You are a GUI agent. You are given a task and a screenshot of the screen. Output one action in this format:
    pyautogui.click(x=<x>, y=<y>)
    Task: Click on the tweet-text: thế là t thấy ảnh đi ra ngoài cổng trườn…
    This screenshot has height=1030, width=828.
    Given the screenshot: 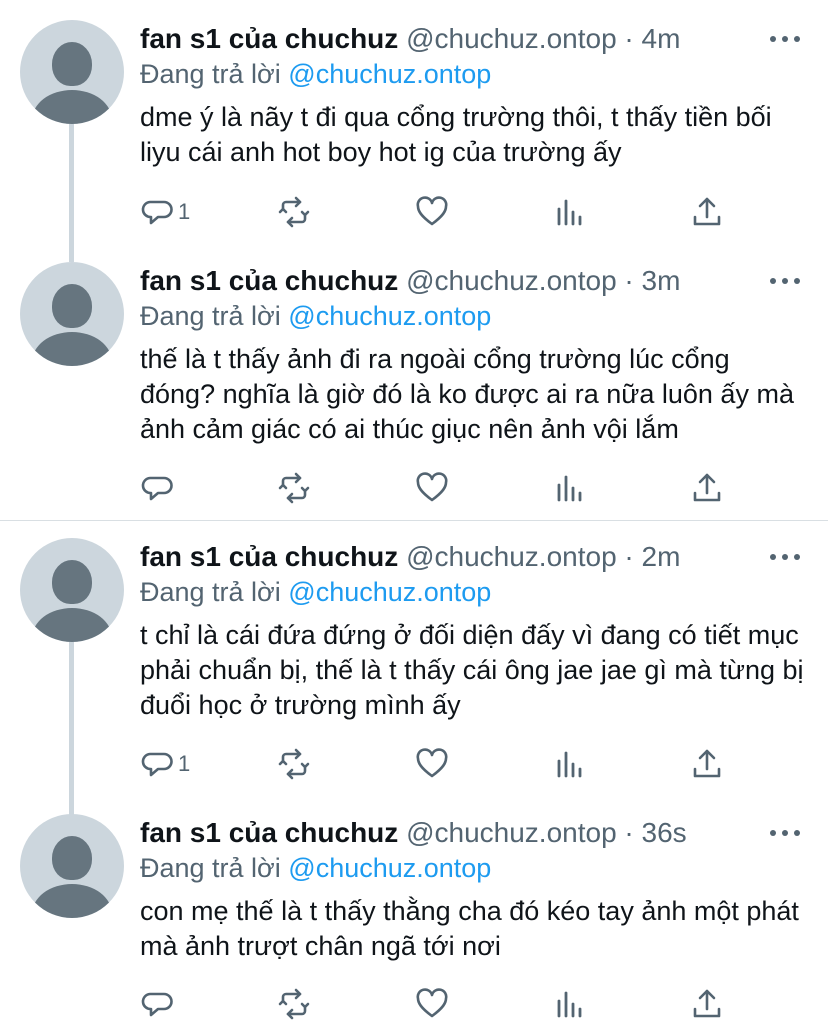 What is the action you would take?
    pyautogui.click(x=467, y=394)
    